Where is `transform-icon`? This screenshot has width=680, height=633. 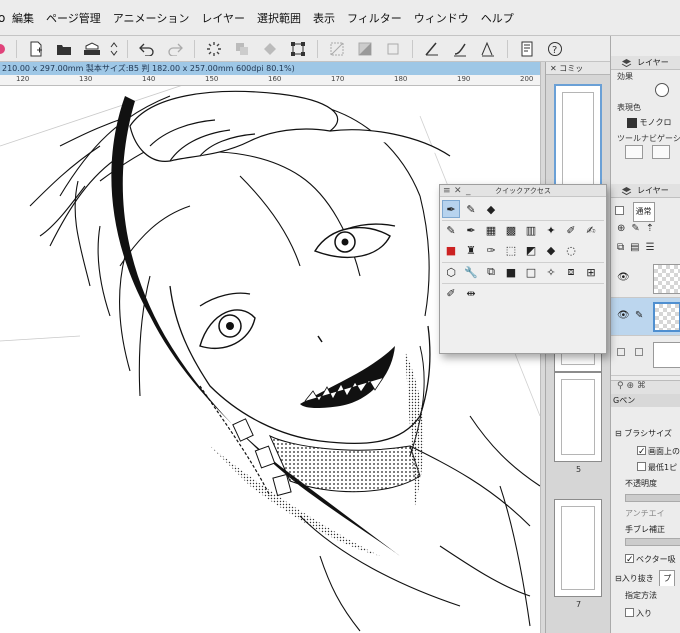 transform-icon is located at coordinates (298, 49).